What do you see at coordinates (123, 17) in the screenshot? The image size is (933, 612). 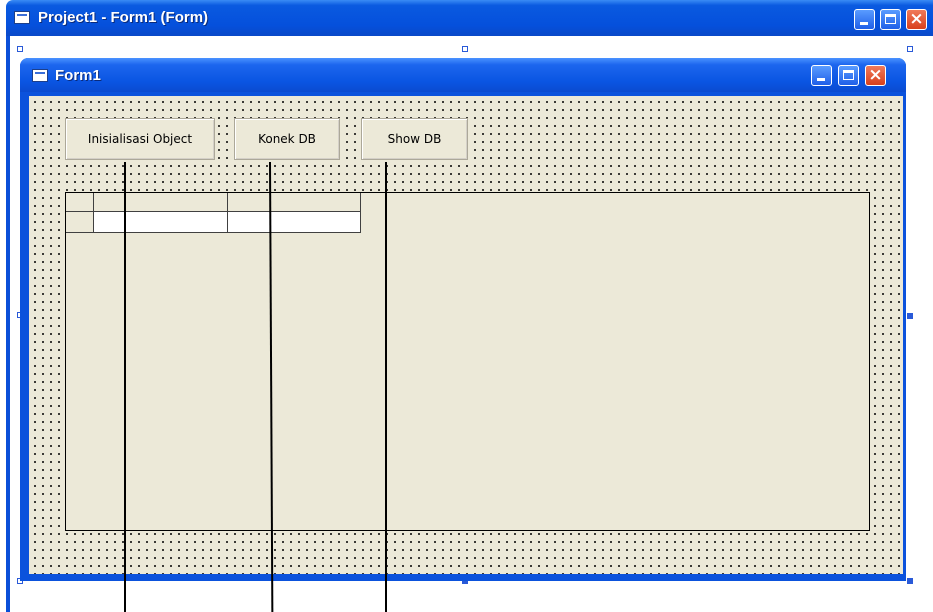 I see `designer-window-title: Project1 - Form1 (Form)` at bounding box center [123, 17].